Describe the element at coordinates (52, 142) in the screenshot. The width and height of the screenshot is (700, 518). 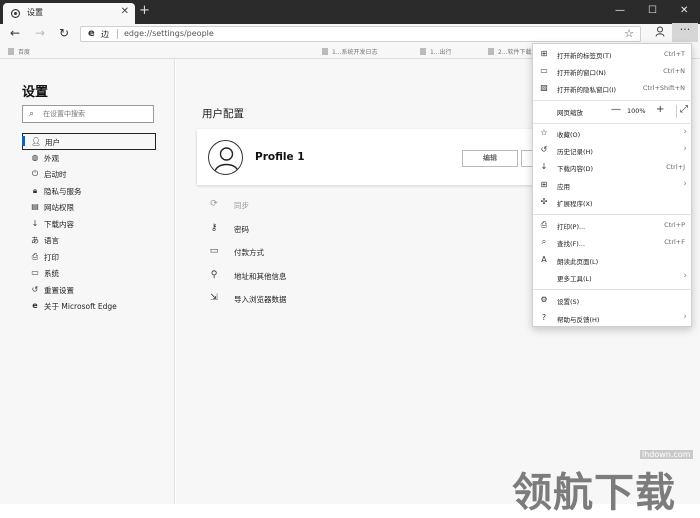
I see `sidebar-item-label: 用户` at that location.